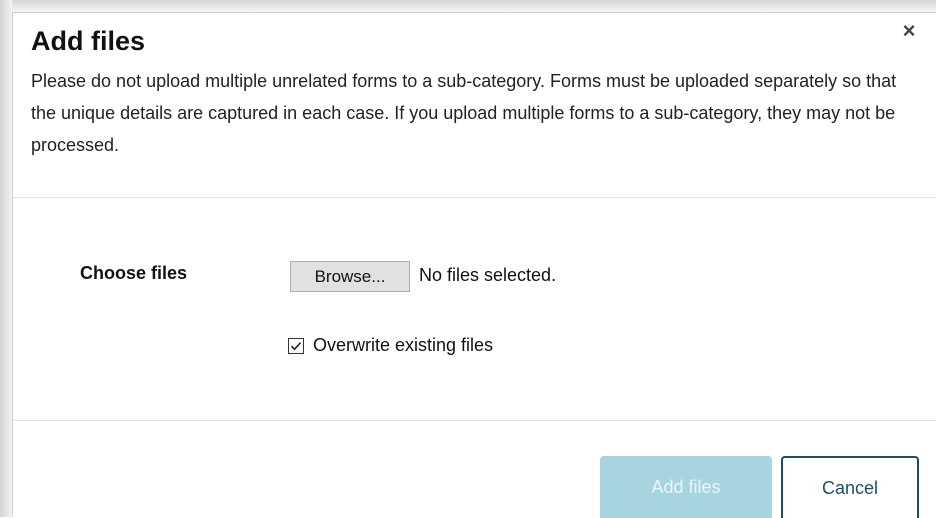 This screenshot has width=936, height=518. What do you see at coordinates (88, 41) in the screenshot?
I see `dialog-title: Add files` at bounding box center [88, 41].